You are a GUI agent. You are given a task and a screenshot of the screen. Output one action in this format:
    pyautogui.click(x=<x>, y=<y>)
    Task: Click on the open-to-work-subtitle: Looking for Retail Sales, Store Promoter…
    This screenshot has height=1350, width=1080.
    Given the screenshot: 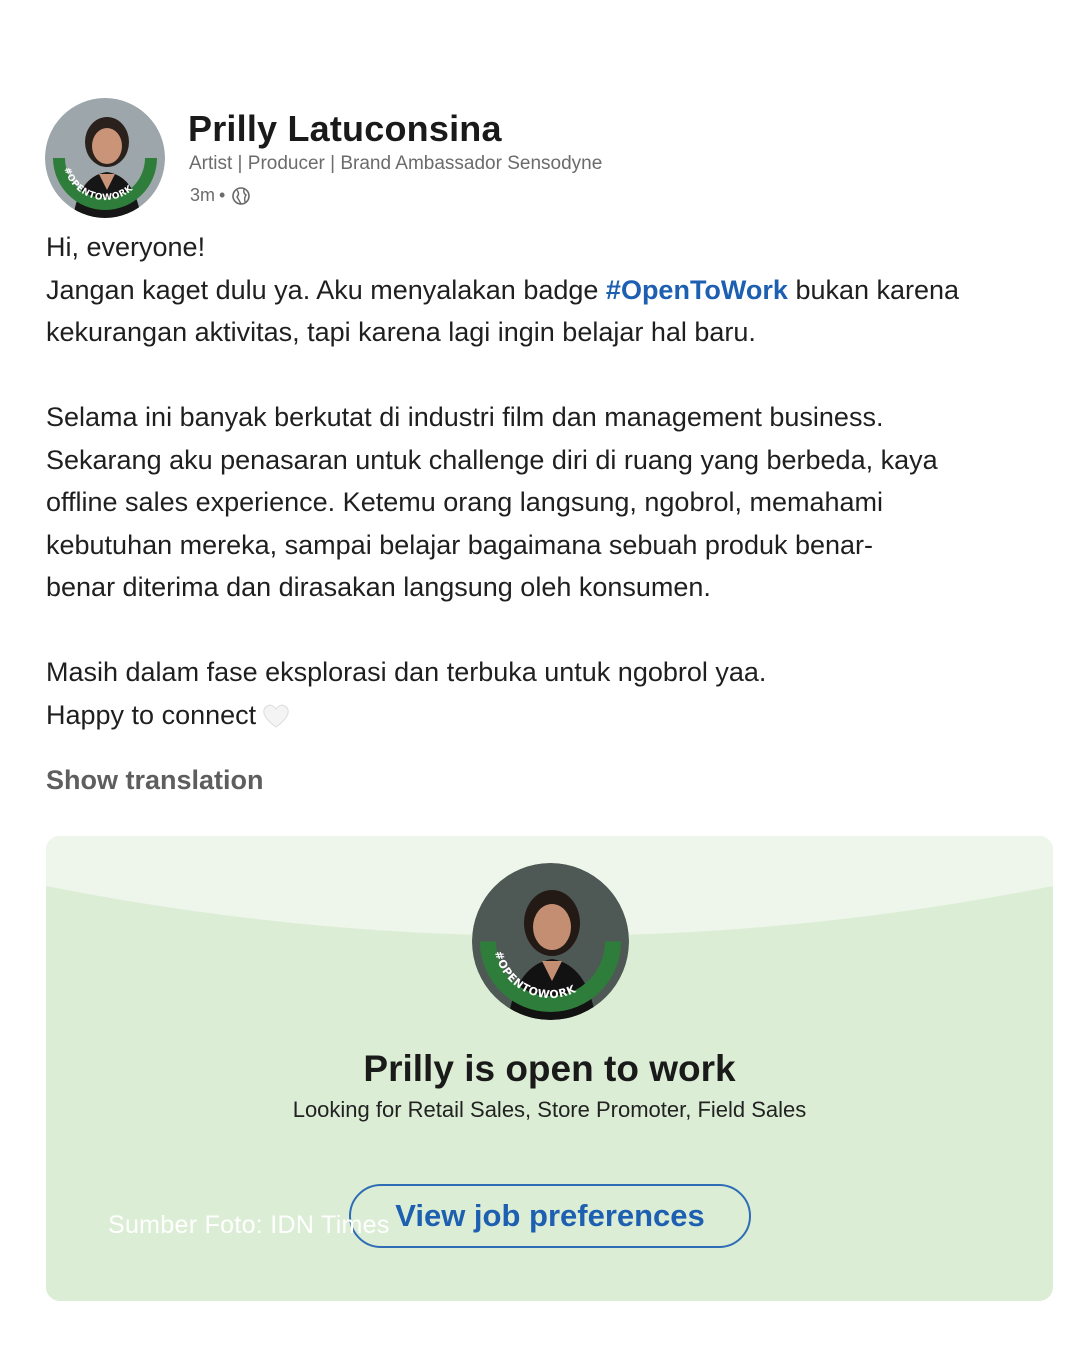 What is the action you would take?
    pyautogui.click(x=549, y=1109)
    